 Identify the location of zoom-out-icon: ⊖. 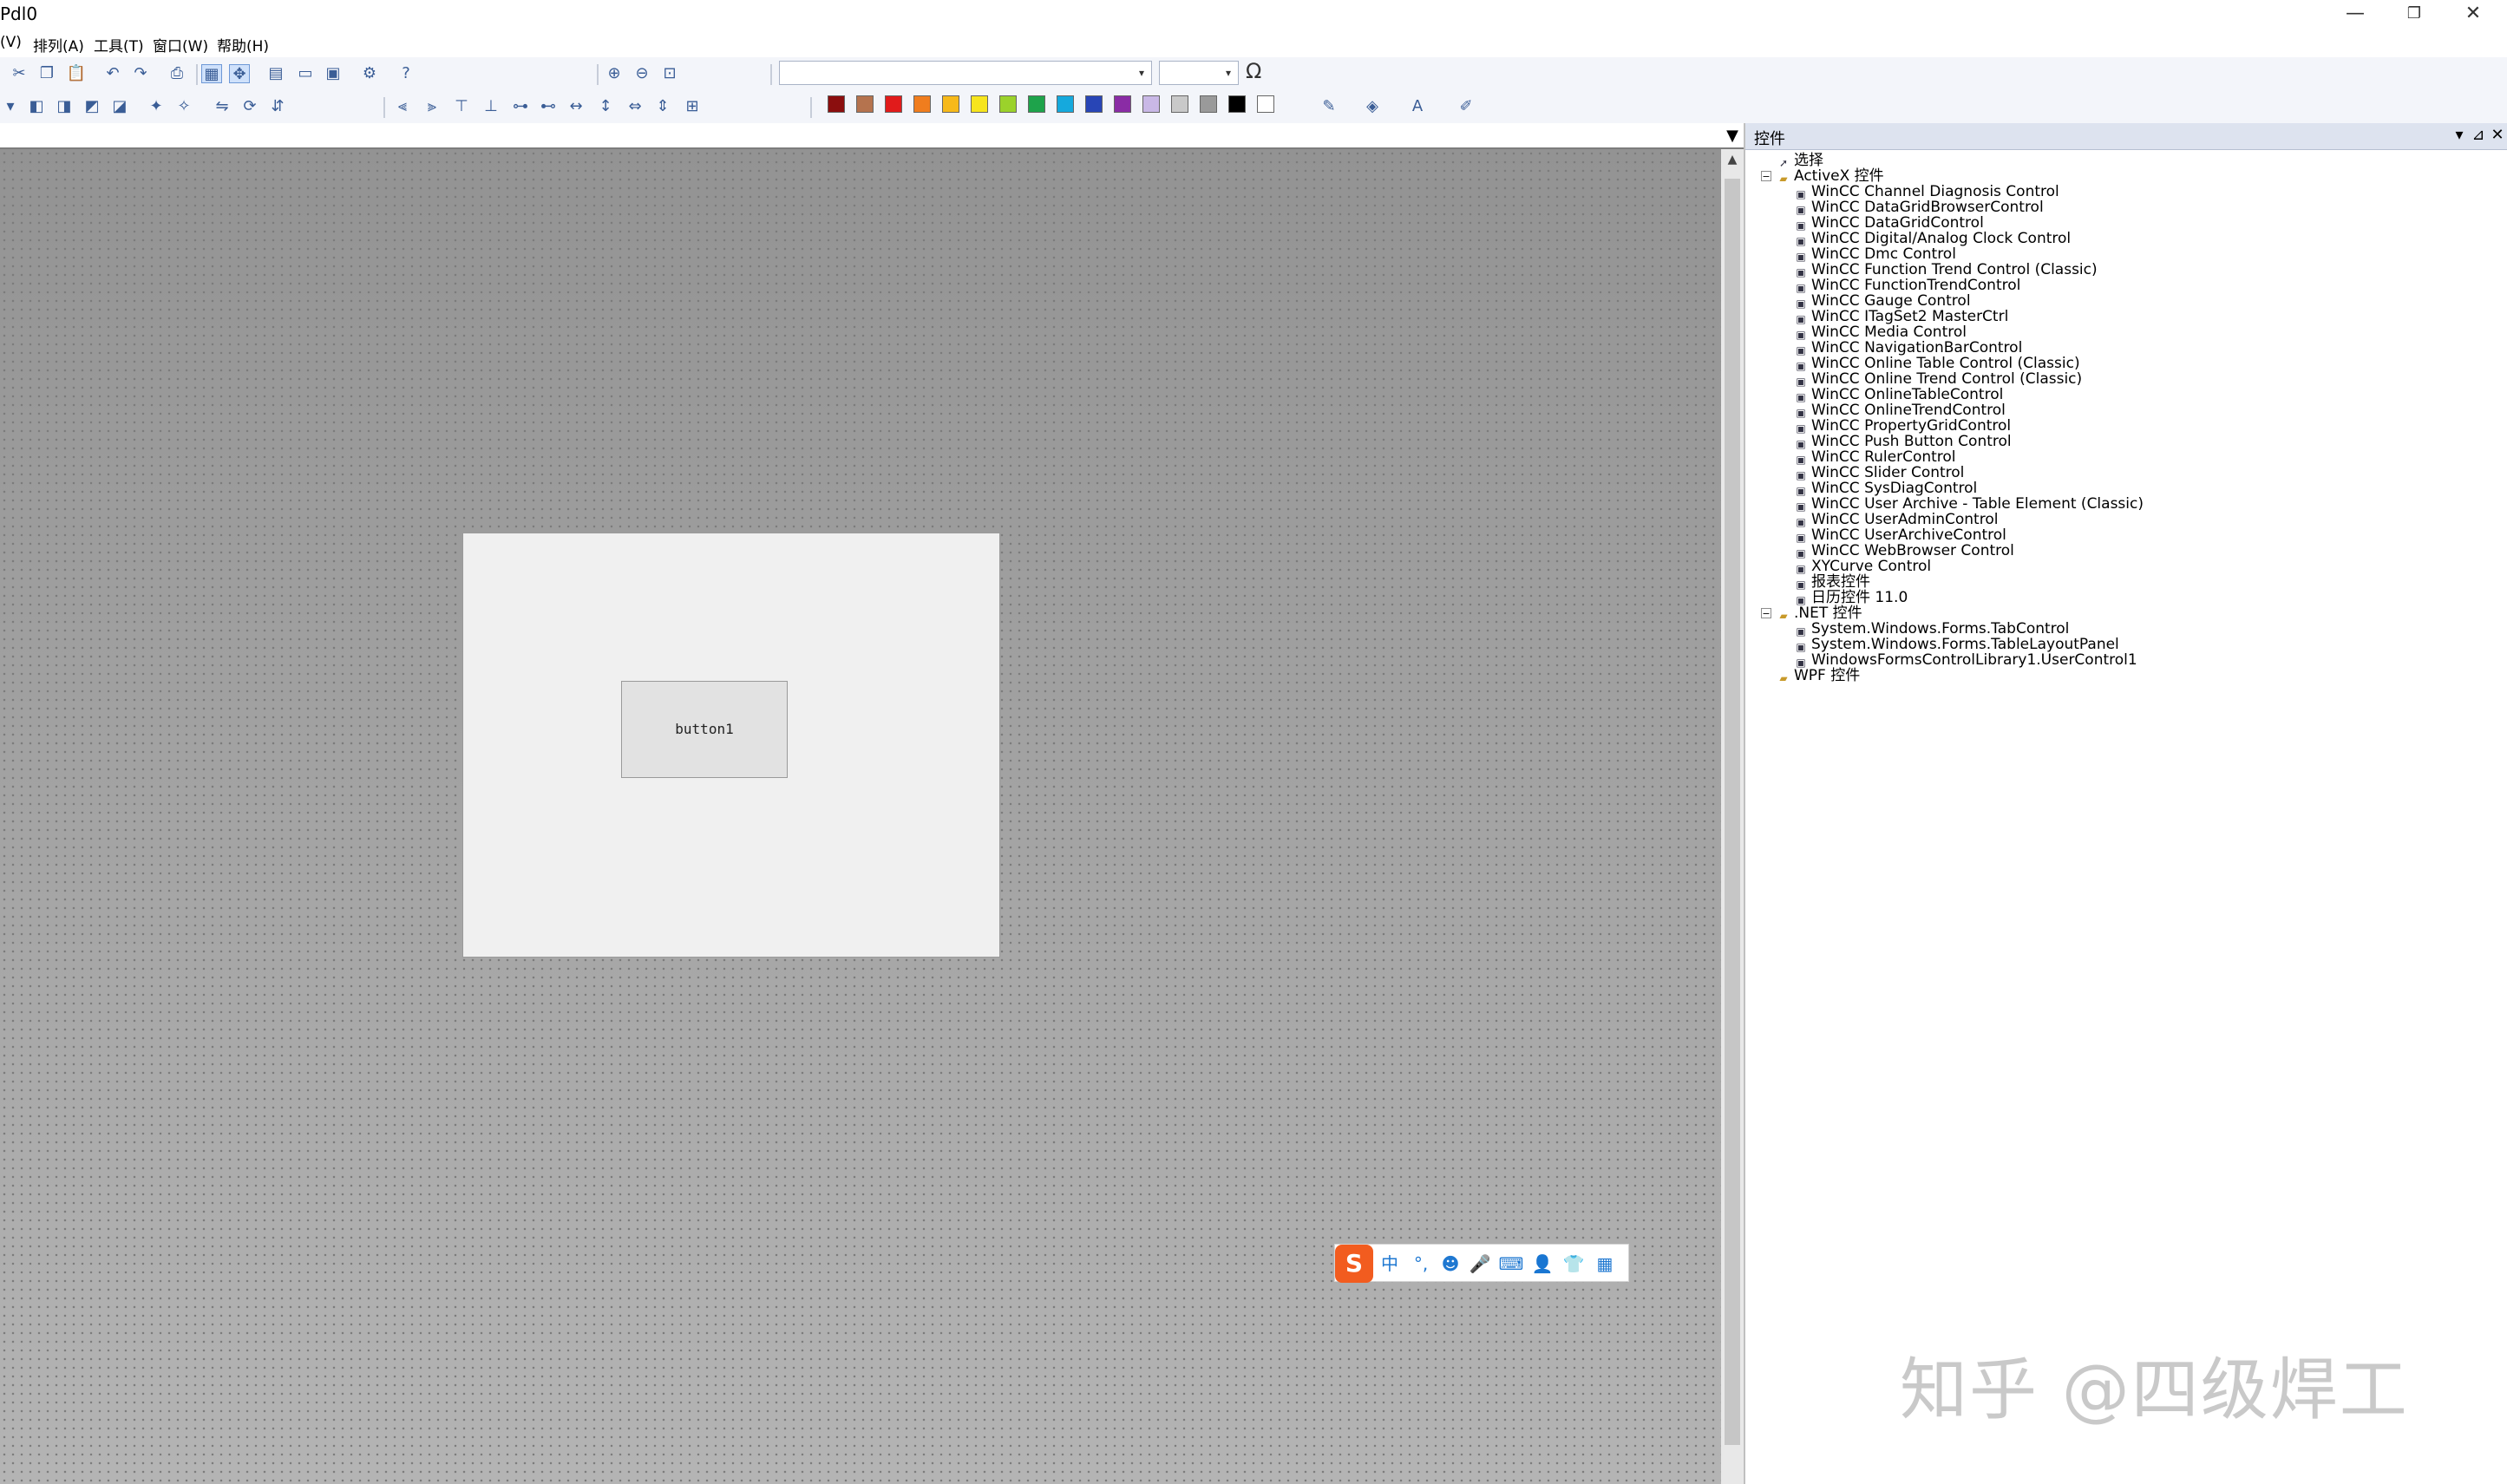
(642, 74).